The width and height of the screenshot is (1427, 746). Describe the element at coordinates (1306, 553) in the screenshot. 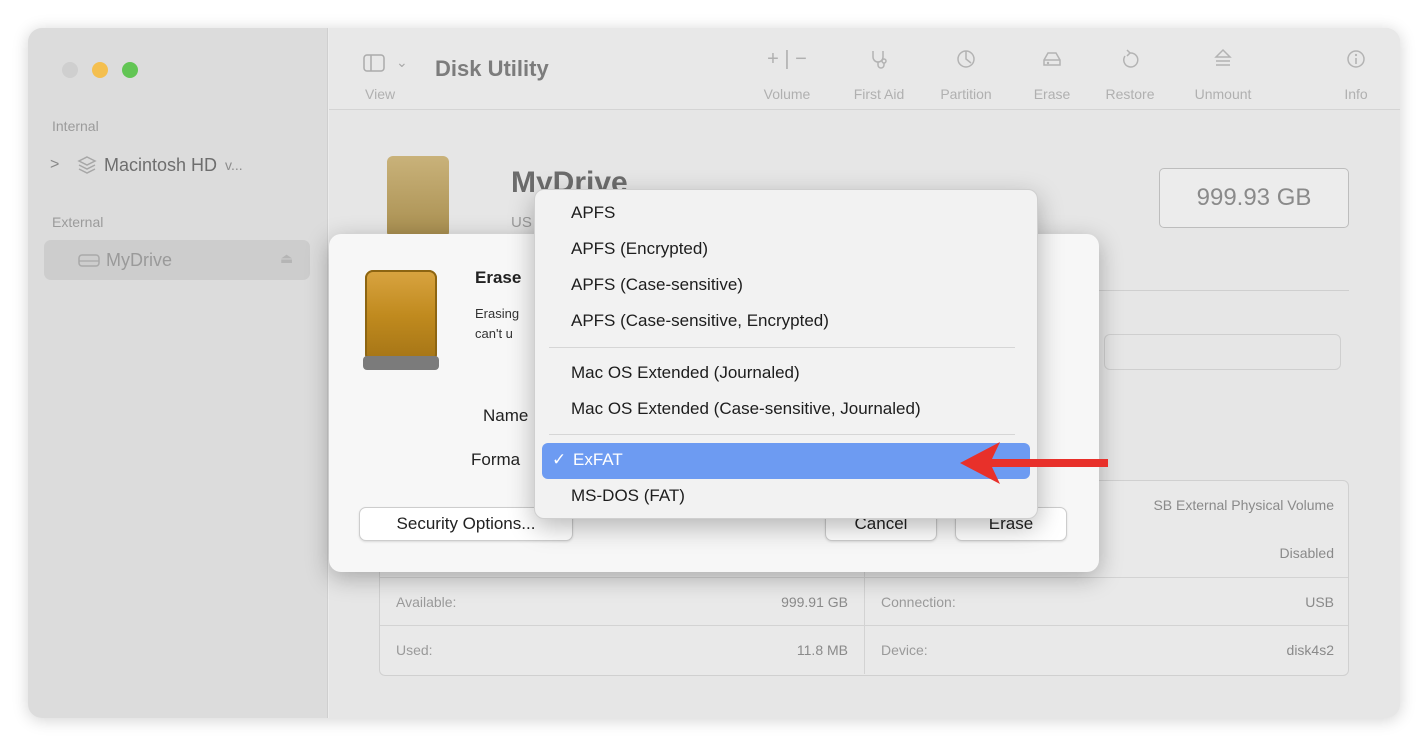

I see `status-value: Disabled` at that location.